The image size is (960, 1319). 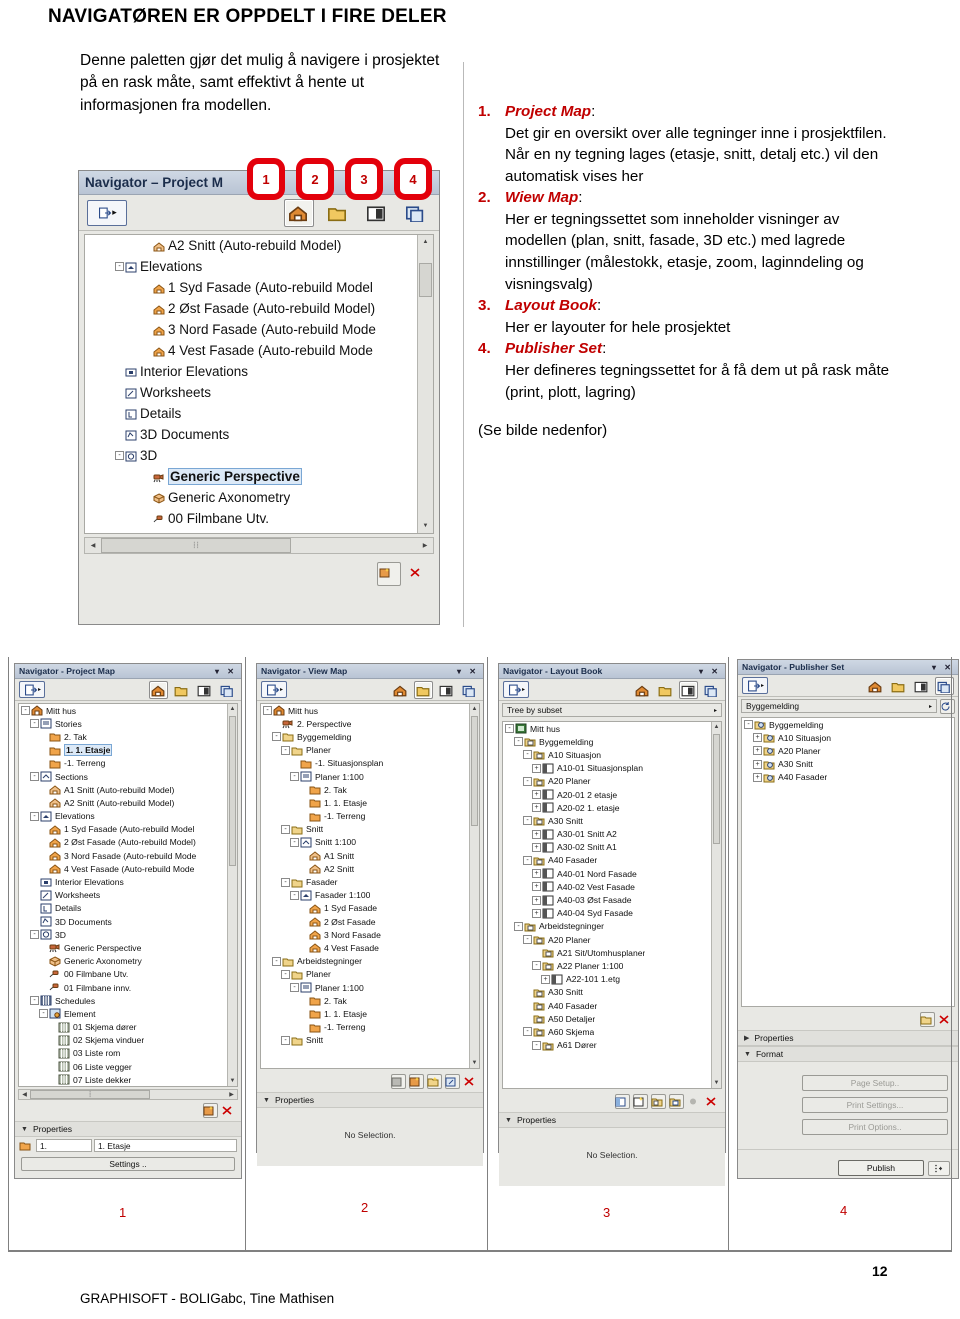 What do you see at coordinates (128, 1027) in the screenshot?
I see `tree-row: 01 Skjema dører` at bounding box center [128, 1027].